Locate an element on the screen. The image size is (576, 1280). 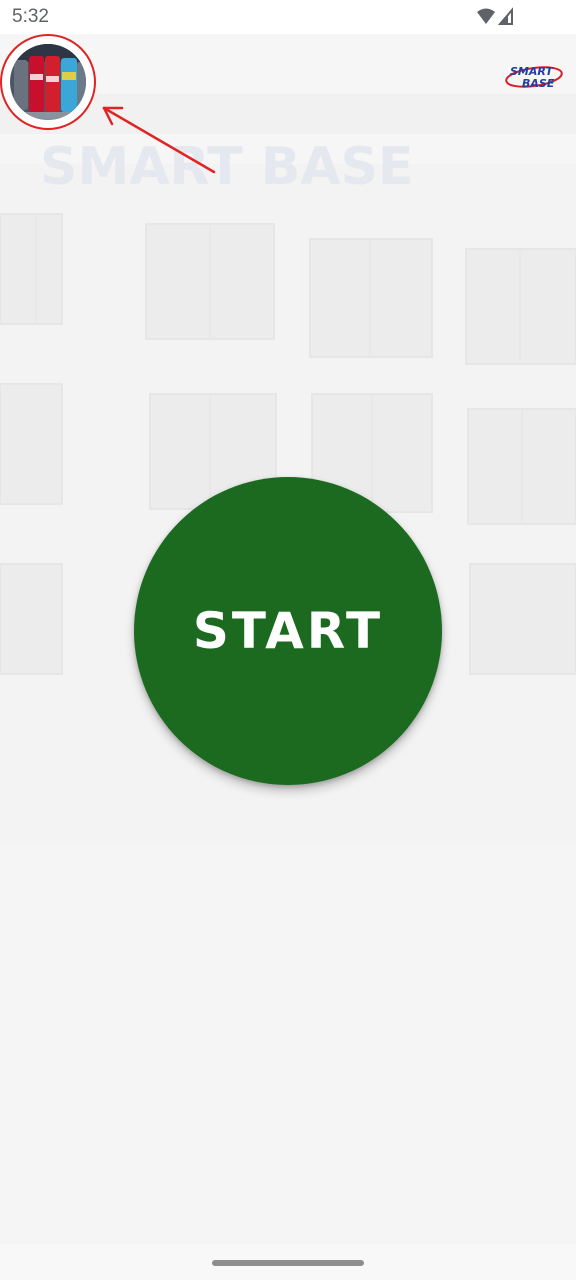
status-time: 5:32 is located at coordinates (30, 16).